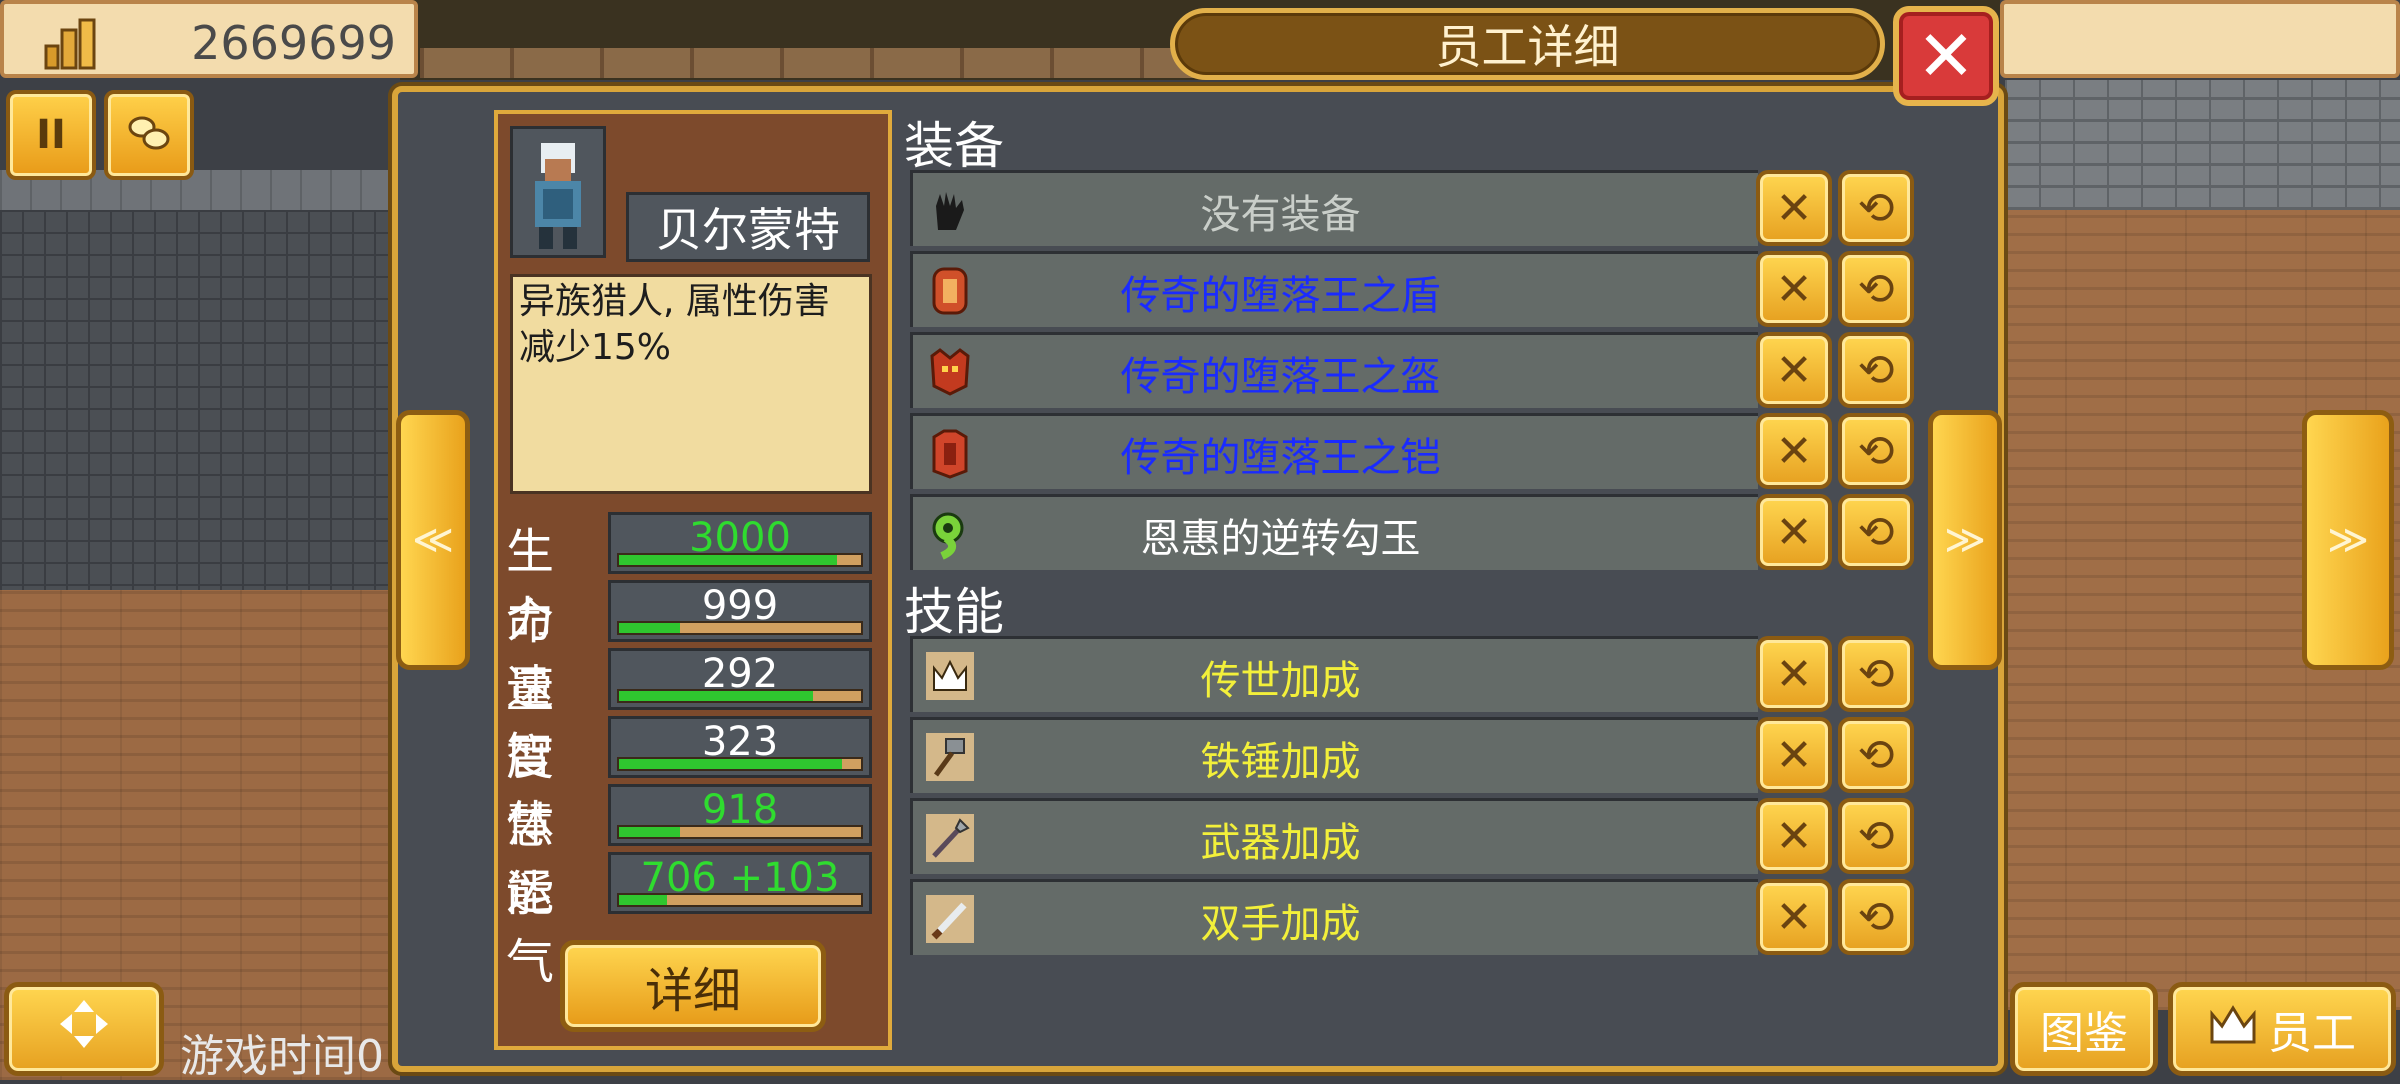 The height and width of the screenshot is (1084, 2400). I want to click on next-employee-button: ≫, so click(1965, 540).